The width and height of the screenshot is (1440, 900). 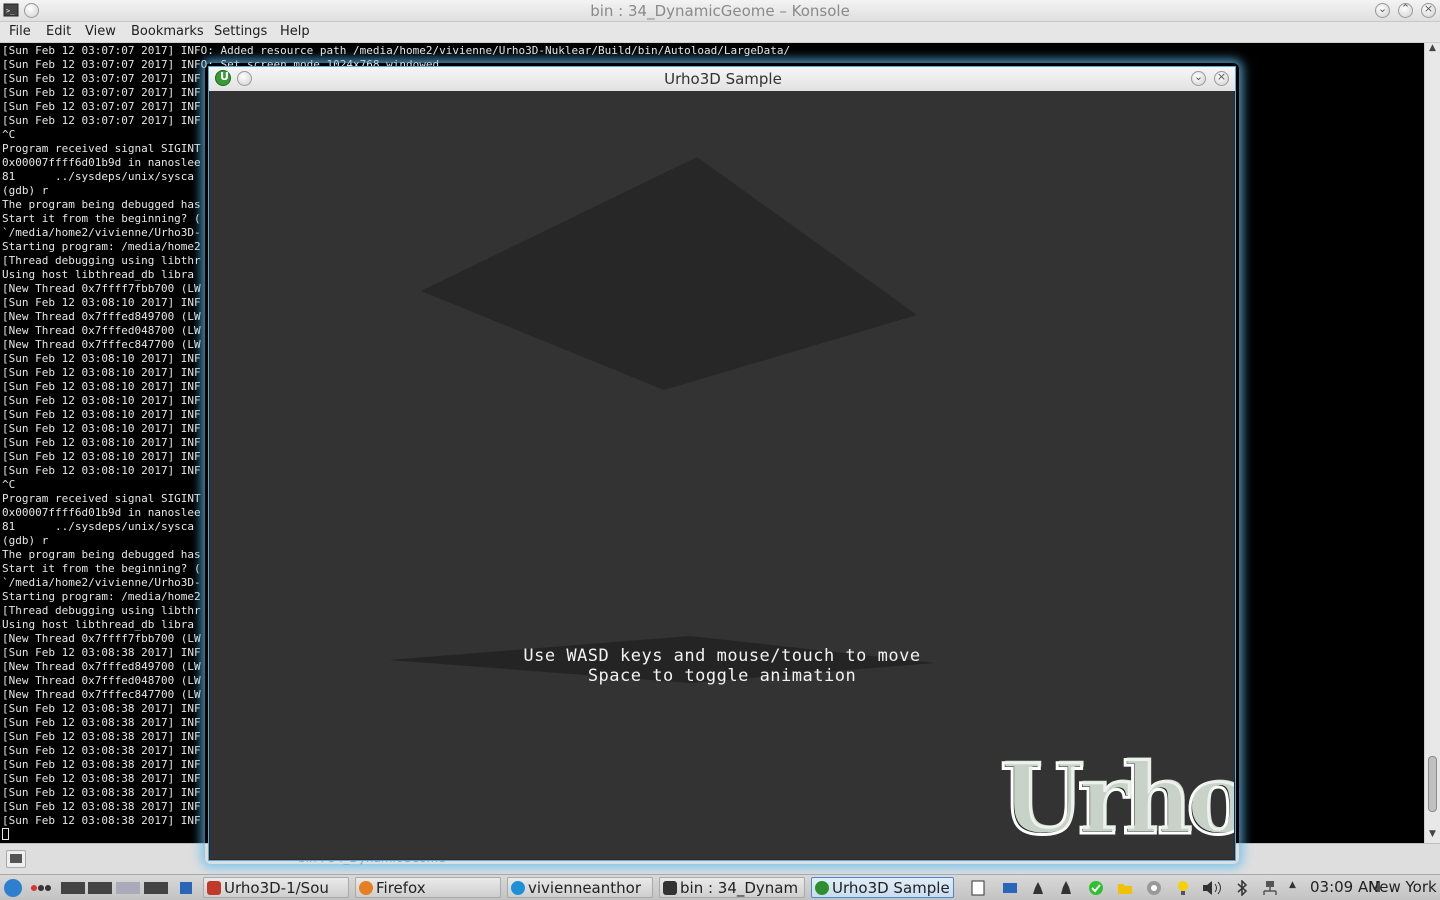 I want to click on menu-help: Help, so click(x=295, y=31).